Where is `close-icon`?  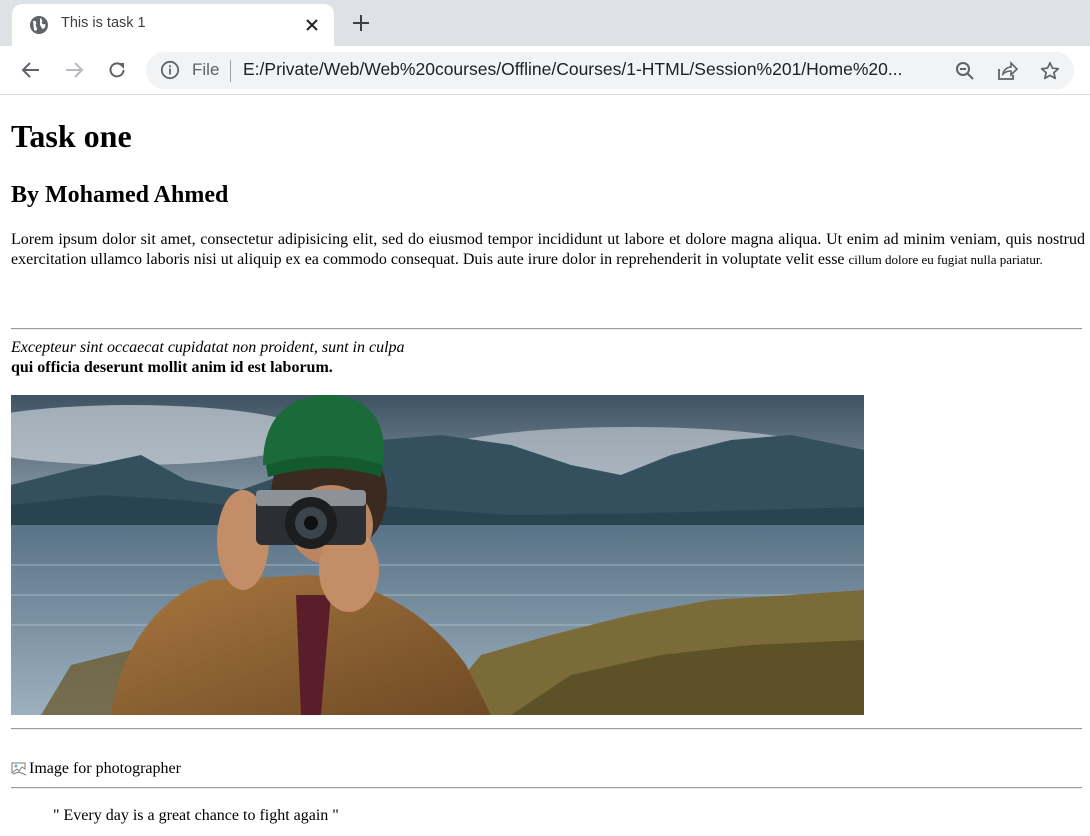 close-icon is located at coordinates (312, 25).